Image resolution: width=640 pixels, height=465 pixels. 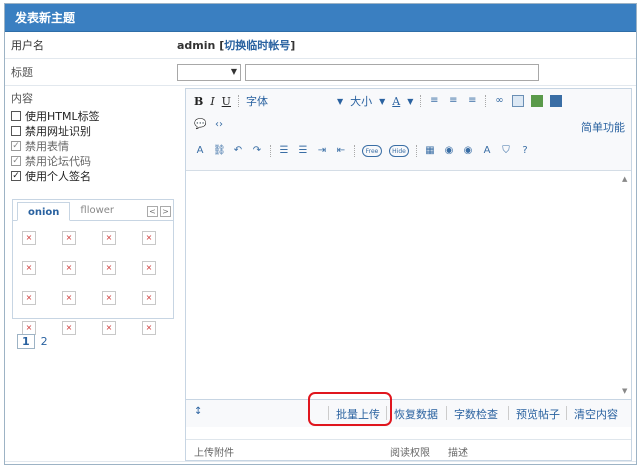 What do you see at coordinates (410, 101) in the screenshot?
I see `font-color-arrow-icon: ▼` at bounding box center [410, 101].